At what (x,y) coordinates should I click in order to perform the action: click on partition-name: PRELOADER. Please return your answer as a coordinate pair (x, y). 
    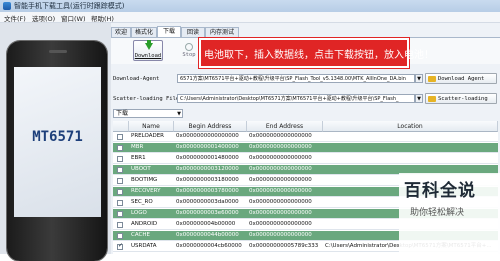
    Looking at the image, I should click on (148, 136).